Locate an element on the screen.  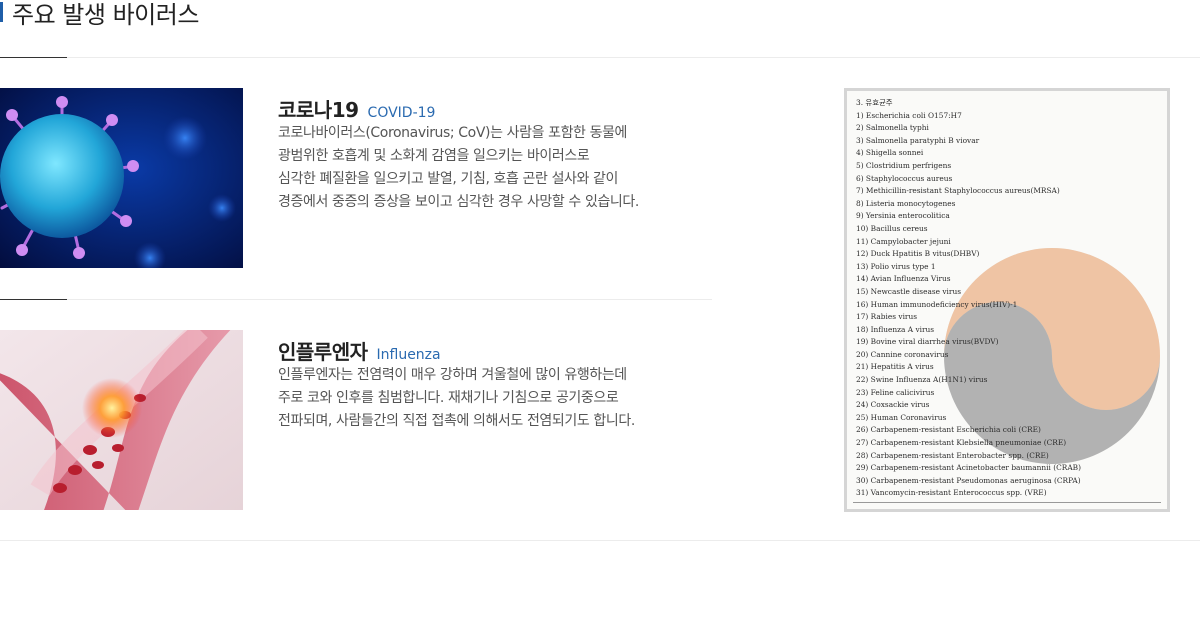
covid19-name: 코로나19 is located at coordinates (318, 110).